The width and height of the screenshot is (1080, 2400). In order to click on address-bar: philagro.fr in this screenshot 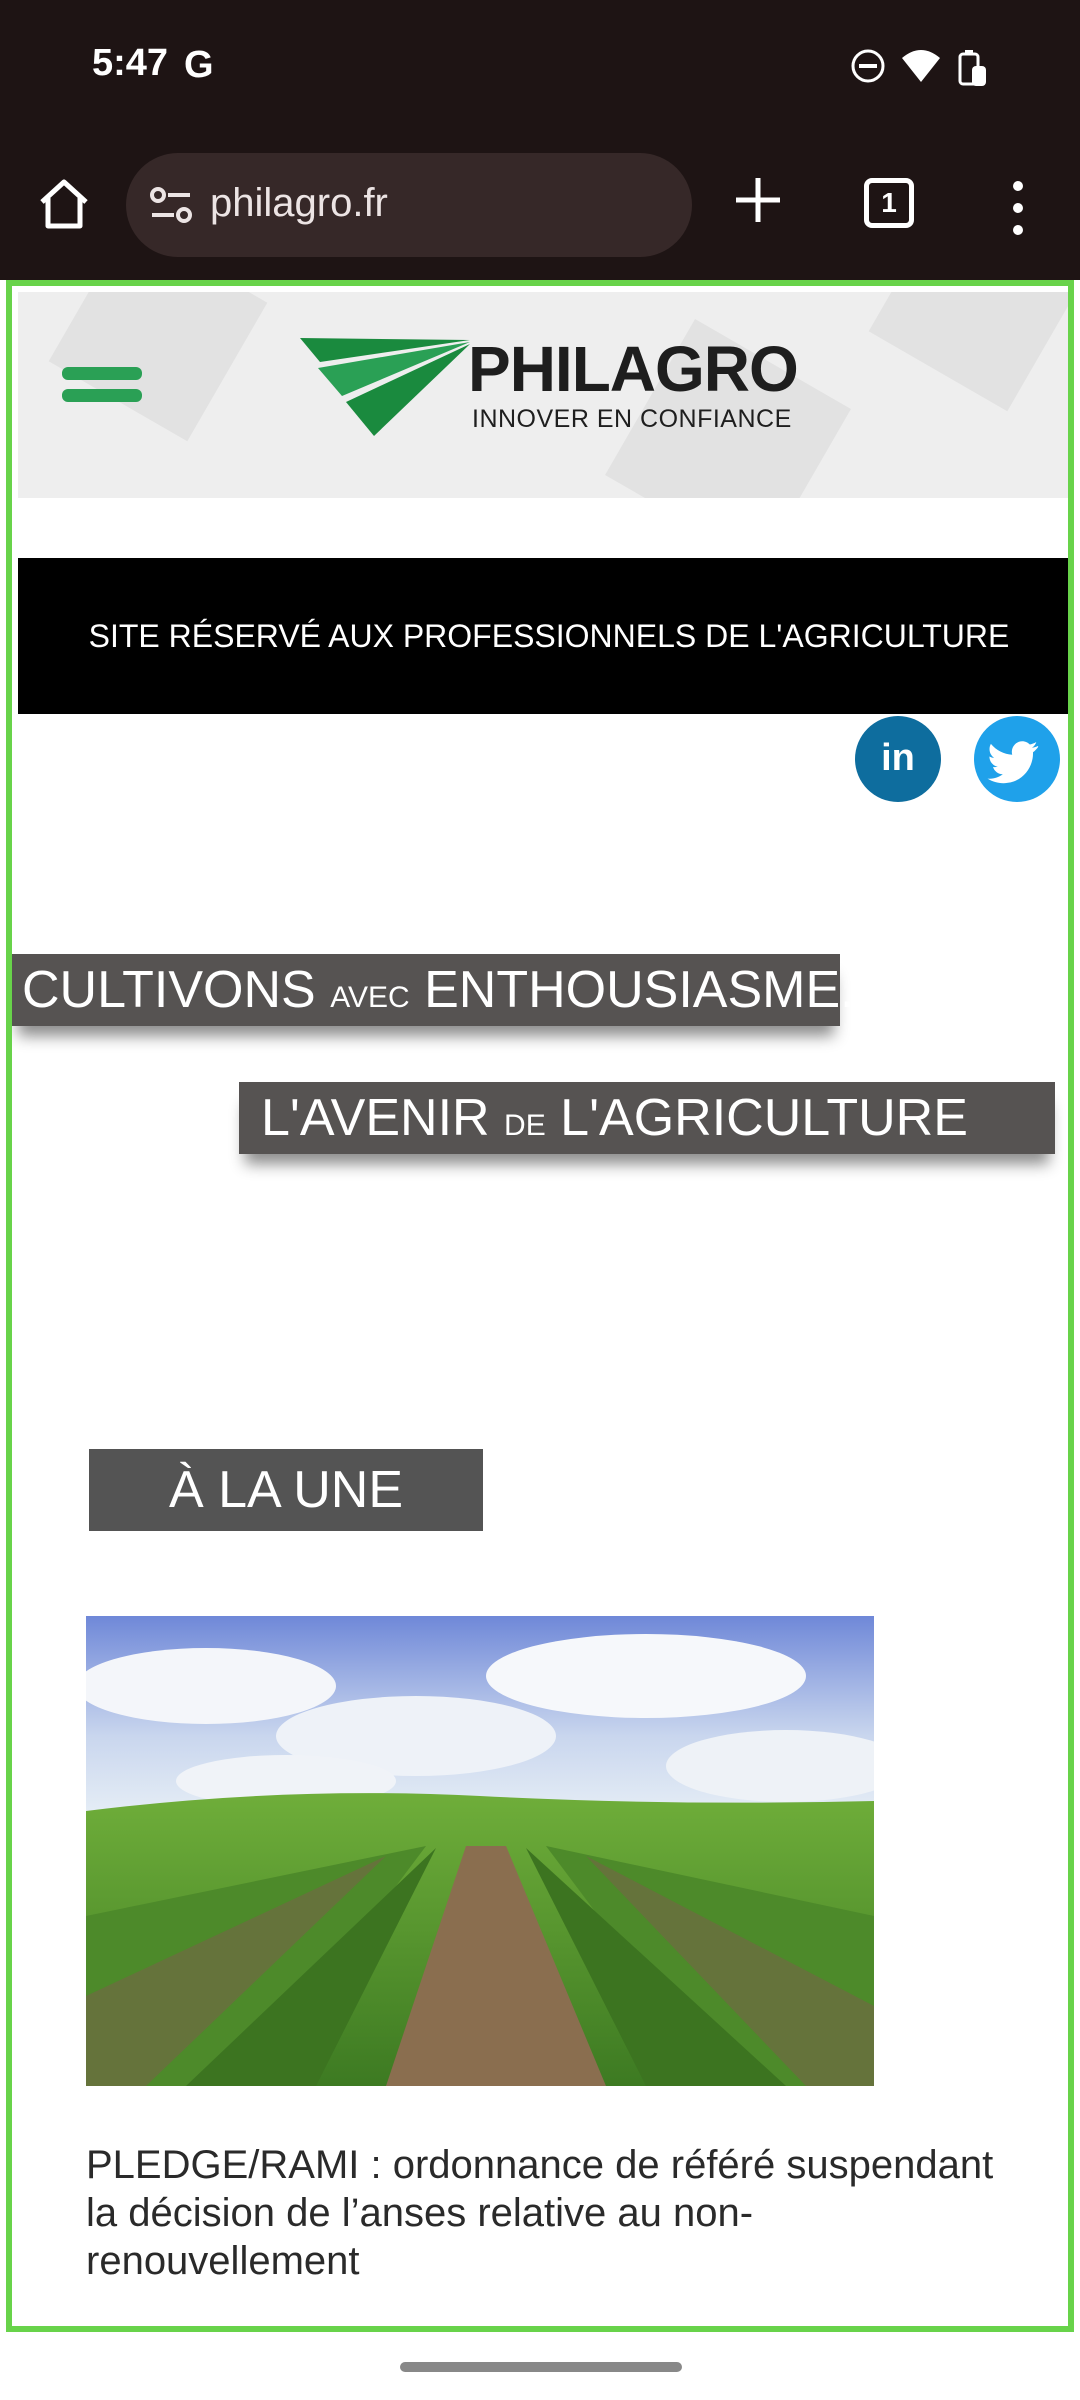, I will do `click(409, 205)`.